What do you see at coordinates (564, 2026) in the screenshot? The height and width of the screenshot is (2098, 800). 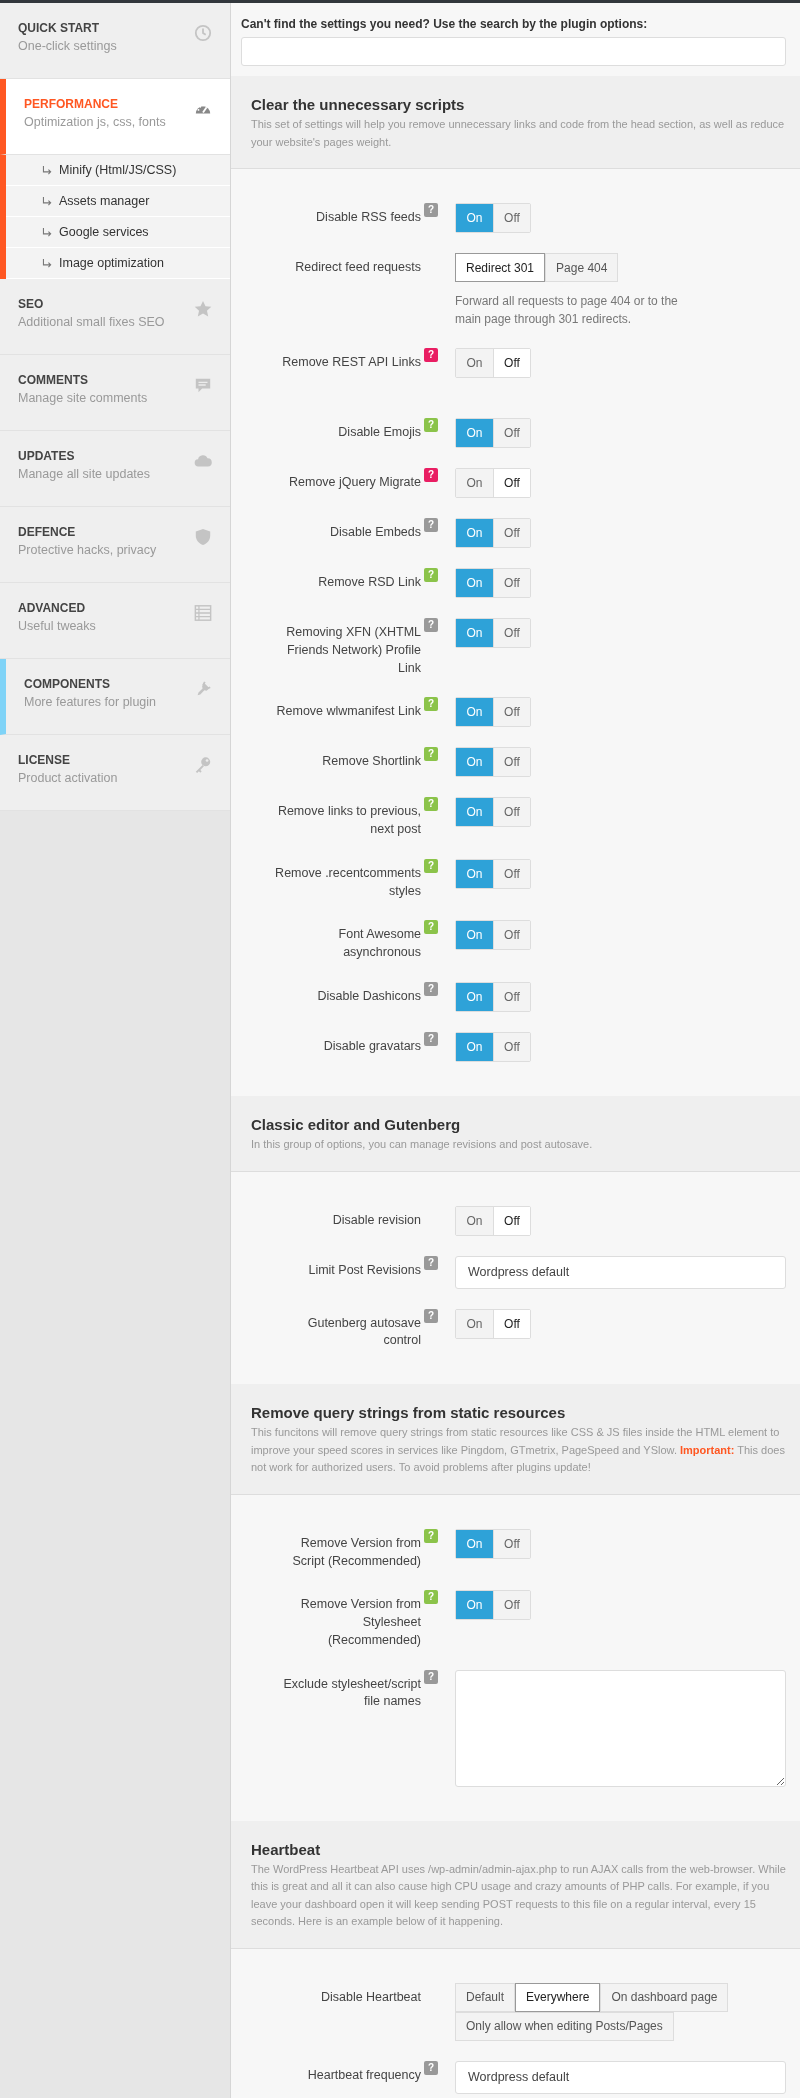 I see `choice-option: Only allow when editing Posts/Pages` at bounding box center [564, 2026].